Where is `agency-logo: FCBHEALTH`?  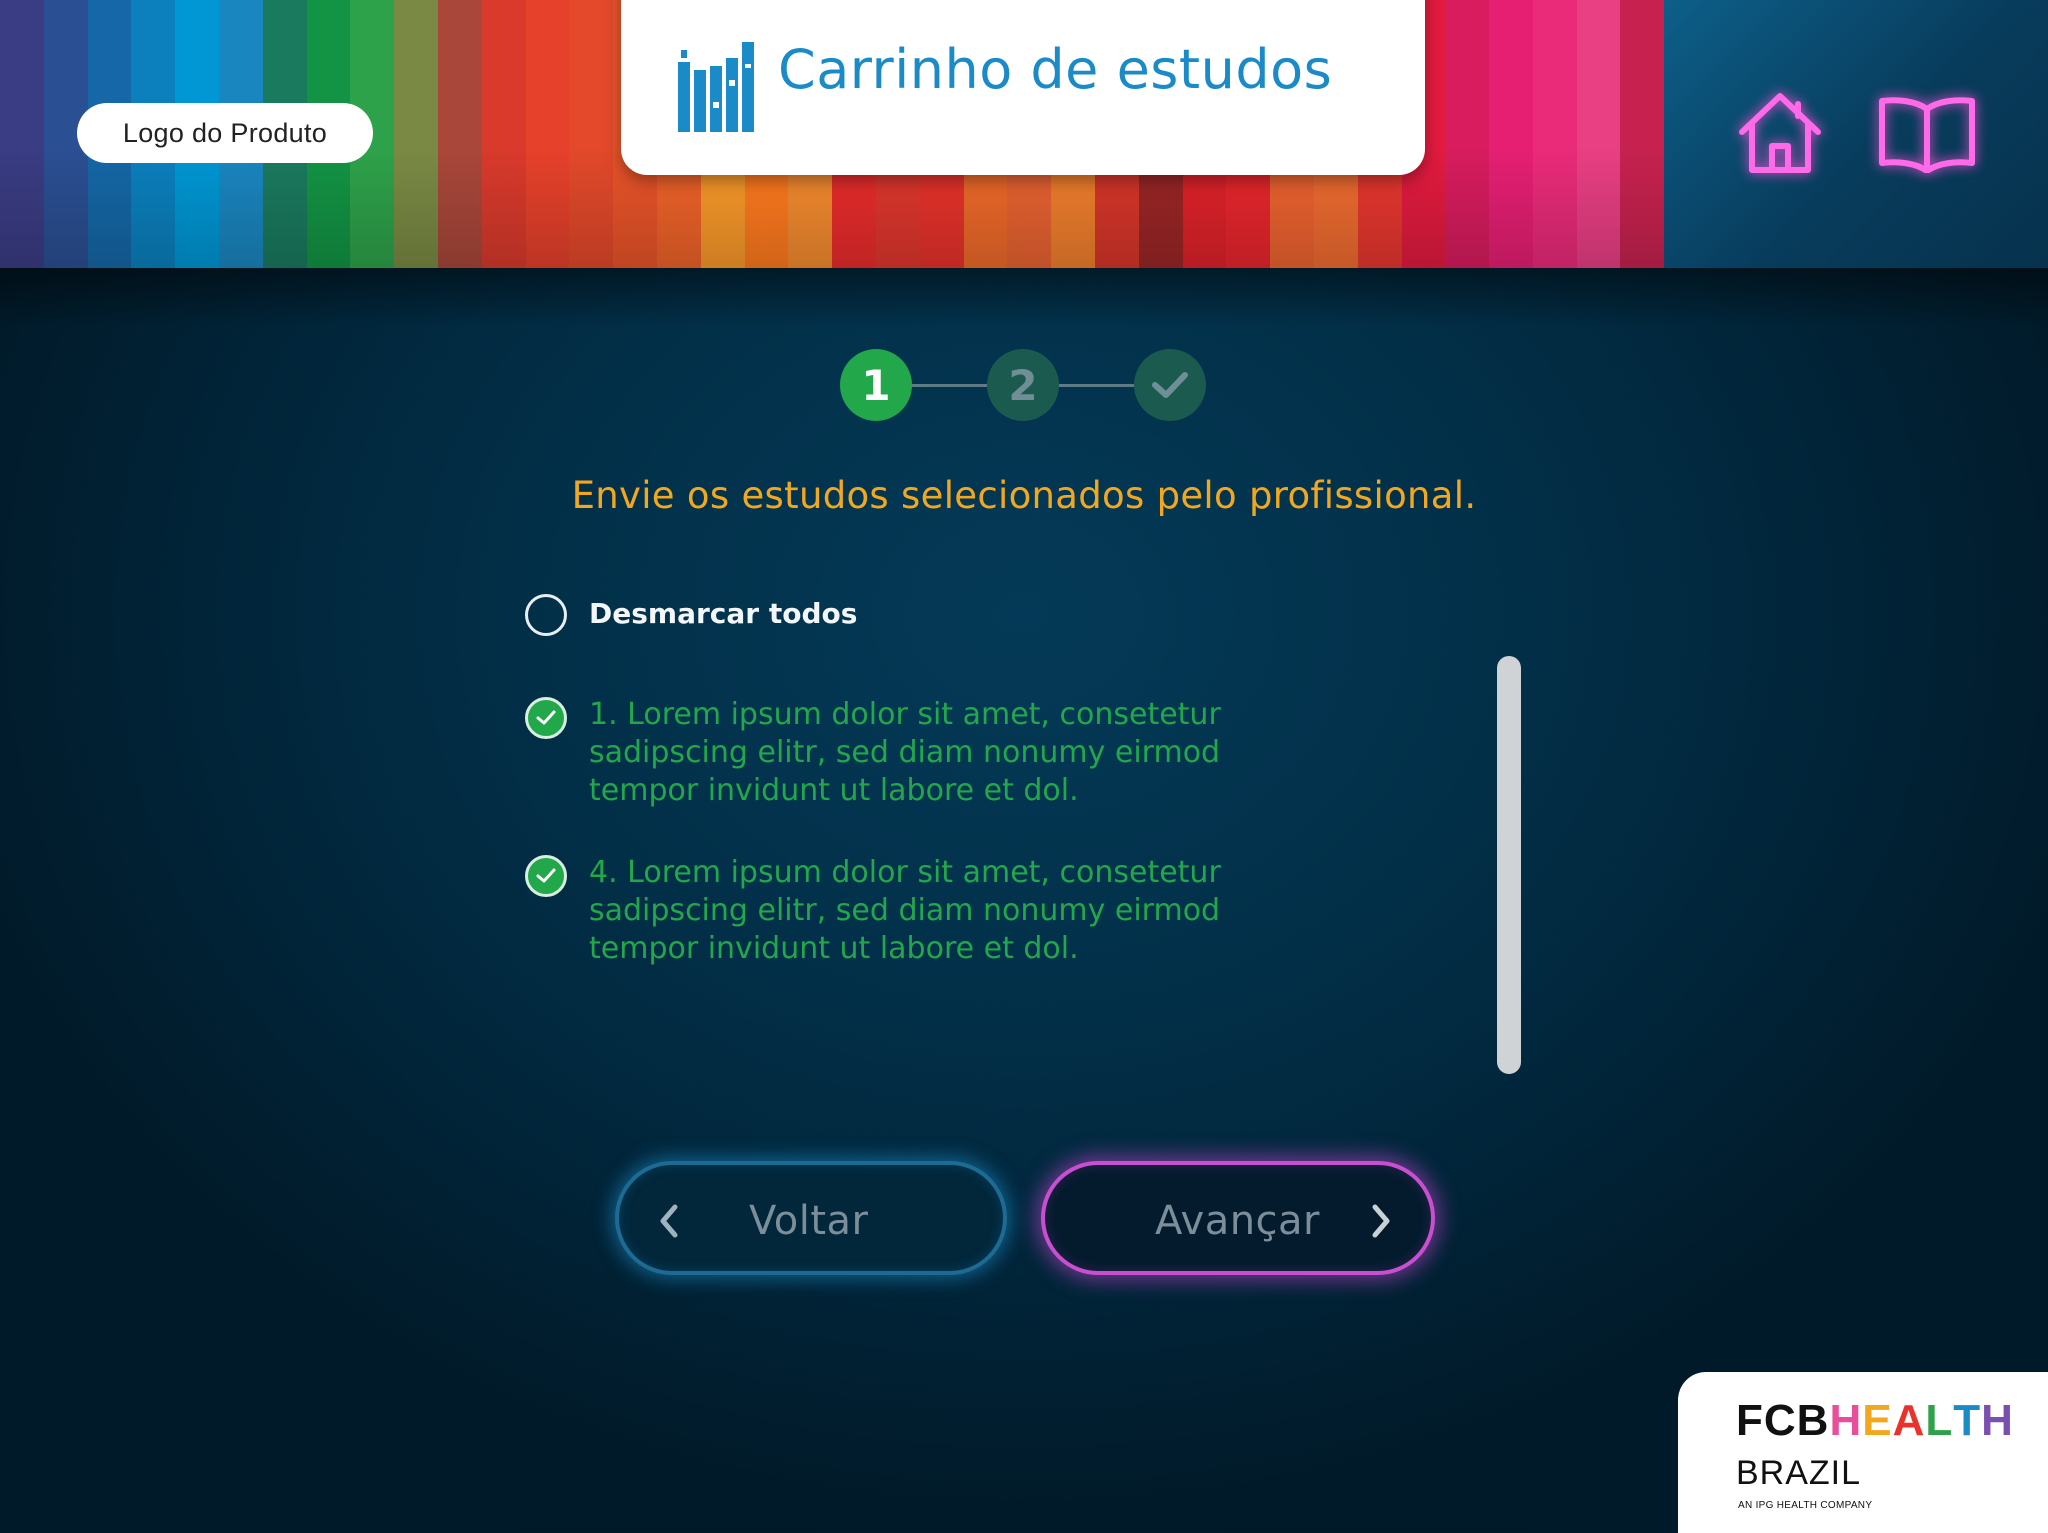 agency-logo: FCBHEALTH is located at coordinates (1875, 1420).